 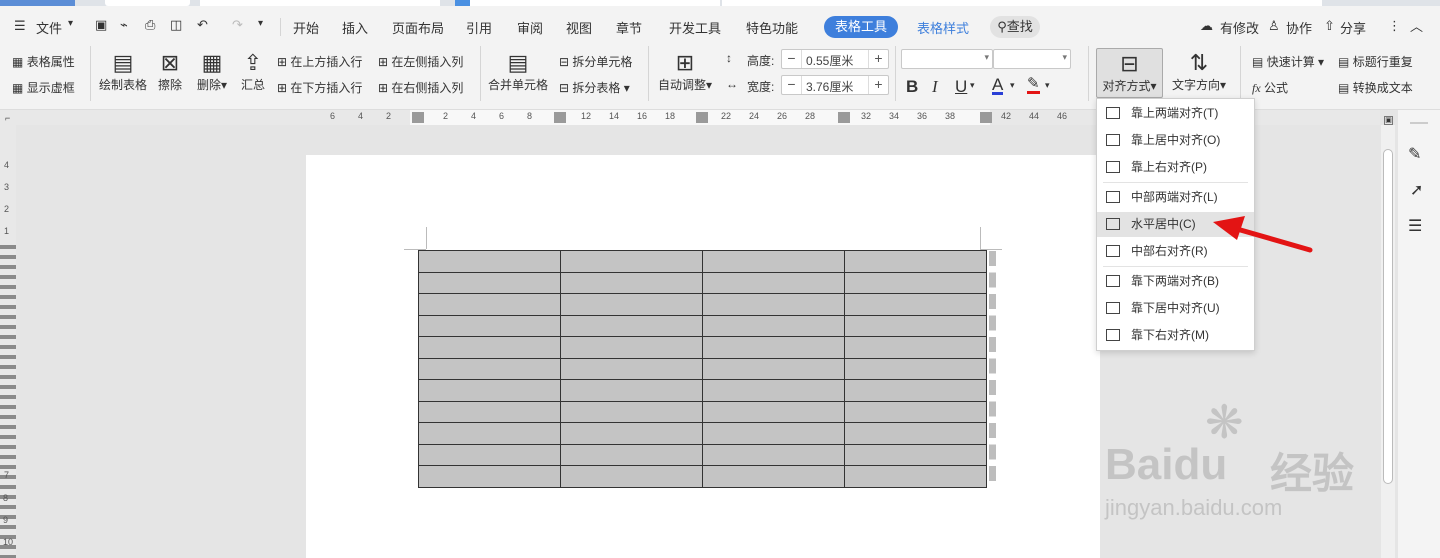 I want to click on tab-special: 特色功能, so click(x=772, y=27).